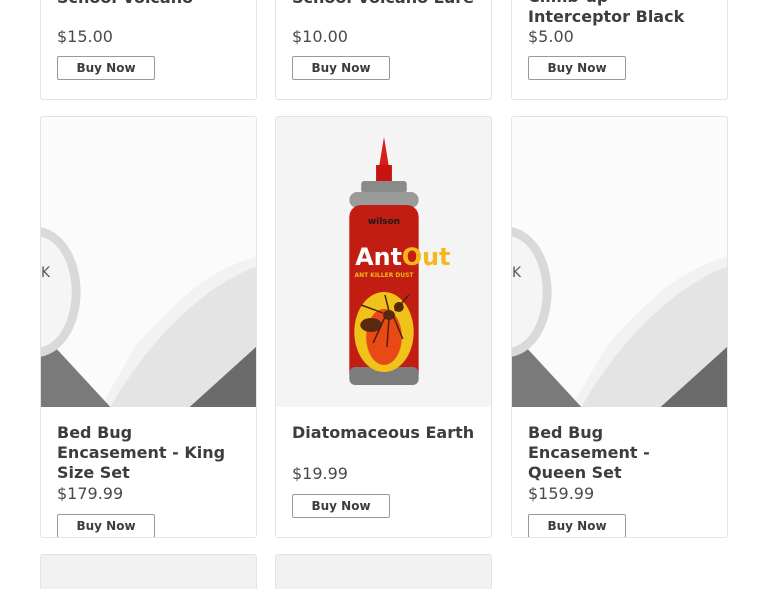 Image resolution: width=770 pixels, height=589 pixels. What do you see at coordinates (383, 50) in the screenshot?
I see `product-card: School Volcano Lure $10.00 Buy Now` at bounding box center [383, 50].